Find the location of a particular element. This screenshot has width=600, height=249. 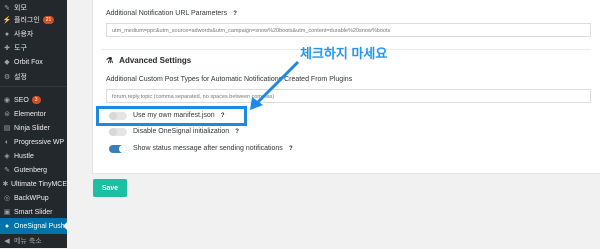

hustle-icon: ◈ is located at coordinates (7, 156).